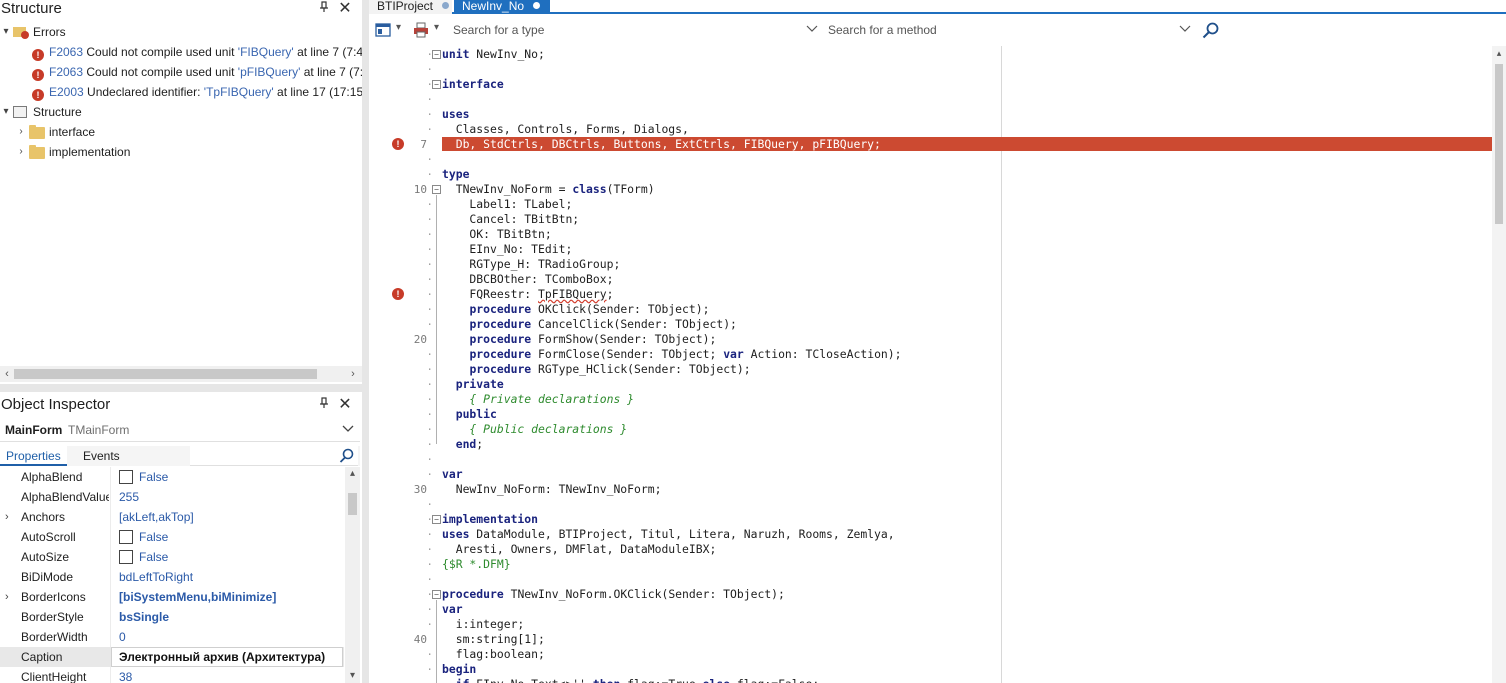  What do you see at coordinates (636, 30) in the screenshot?
I see `search-type-input: Search for a type` at bounding box center [636, 30].